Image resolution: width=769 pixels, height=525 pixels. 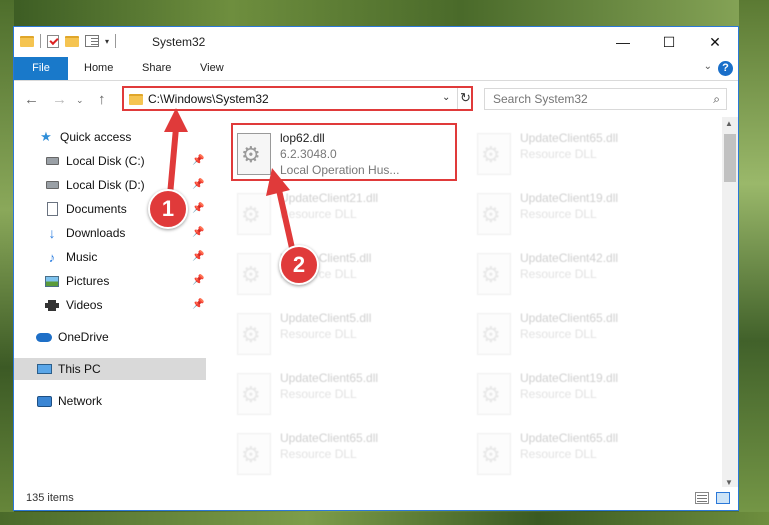 I want to click on step-one-badge: 1, so click(x=168, y=209).